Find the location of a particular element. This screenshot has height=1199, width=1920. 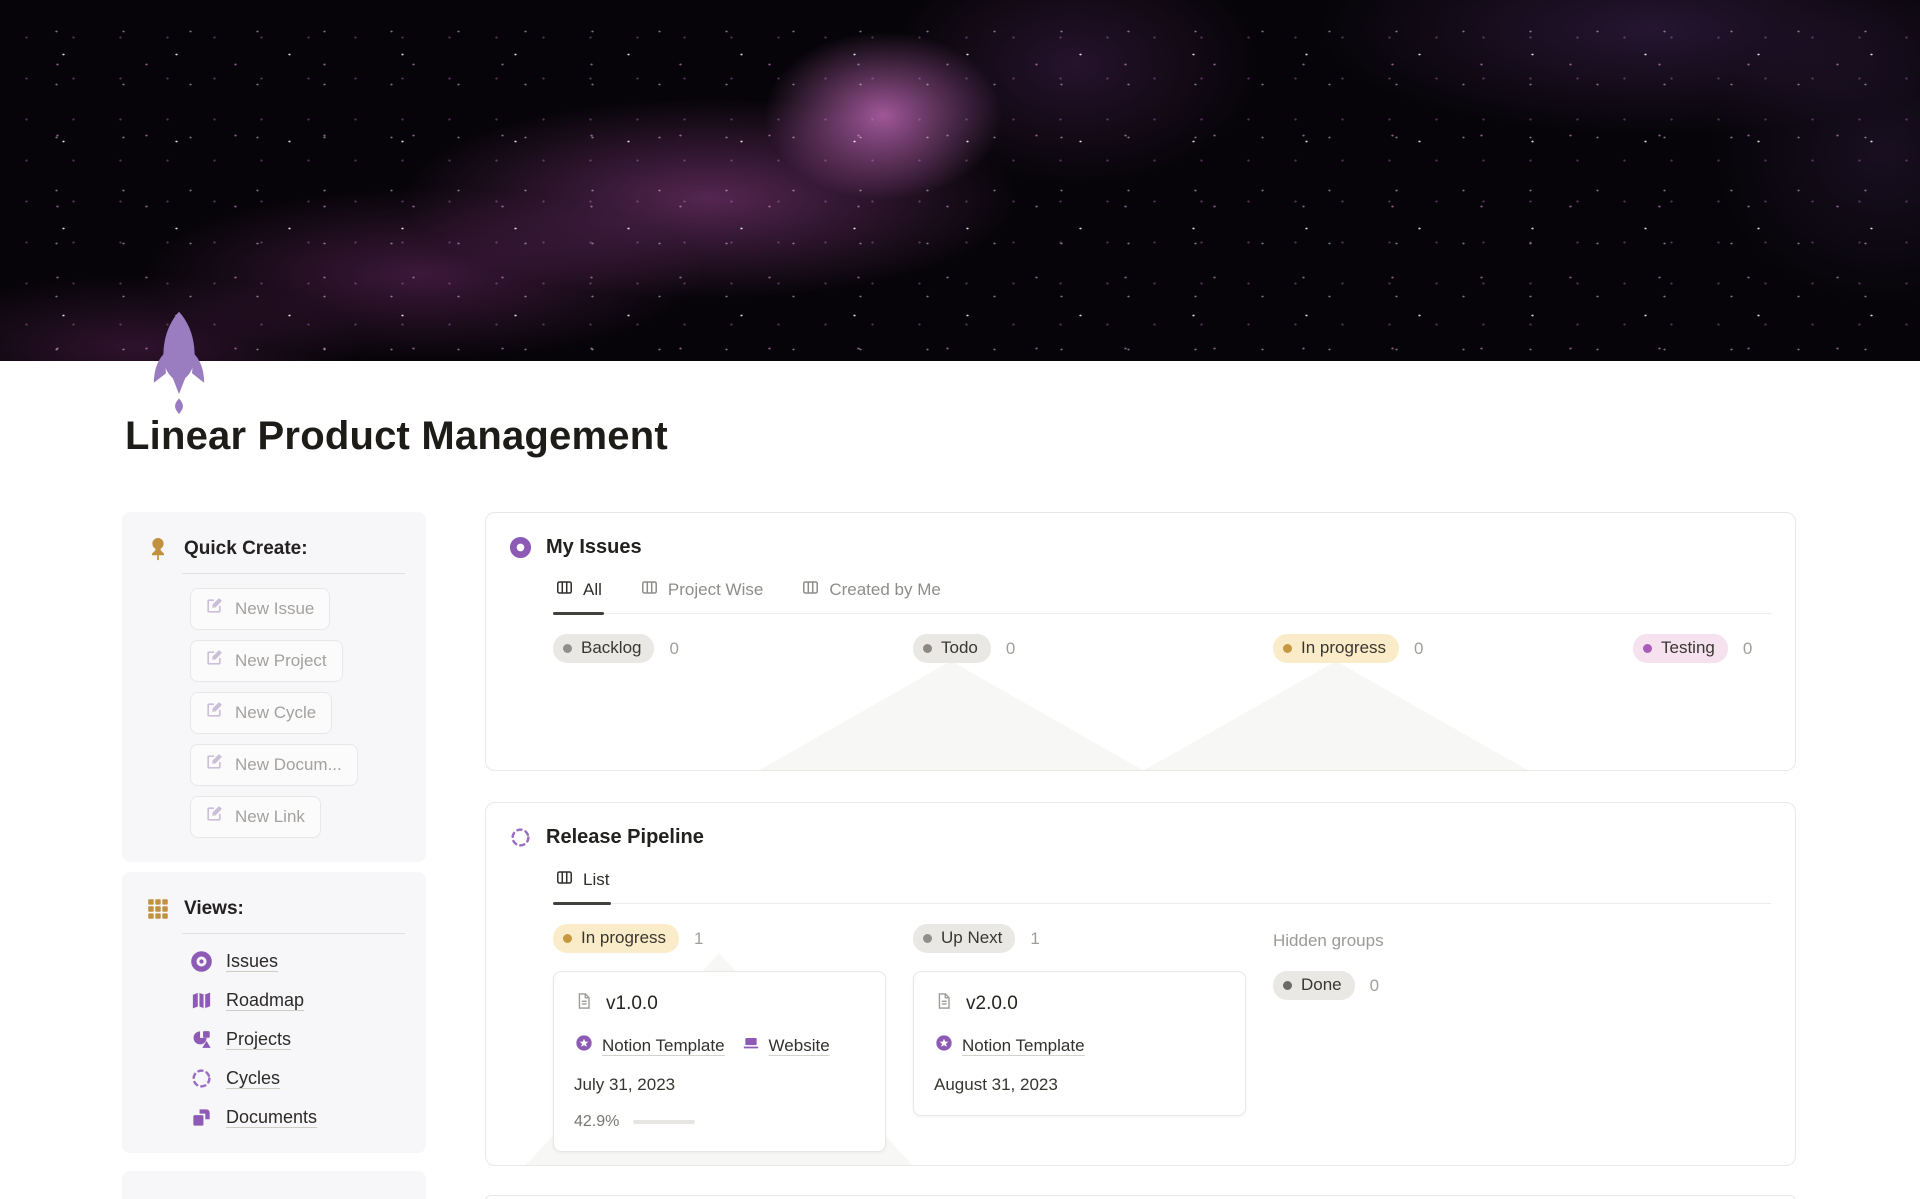

tab-created-by-me: Created by Me is located at coordinates (871, 594).